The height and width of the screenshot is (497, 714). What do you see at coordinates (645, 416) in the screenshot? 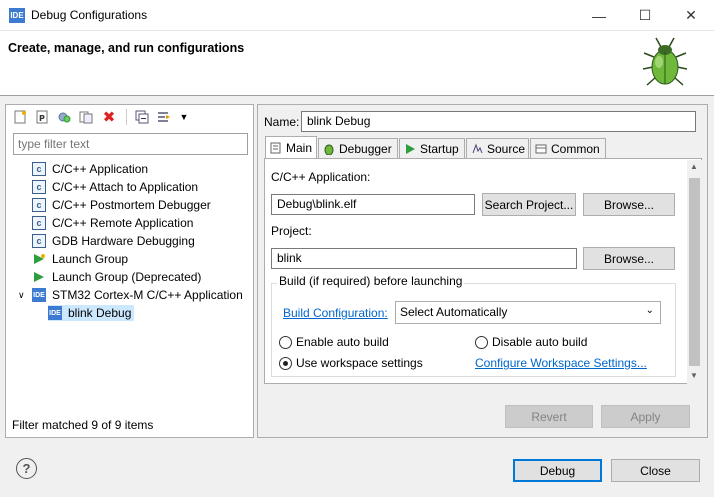
I see `apply-button: Apply` at bounding box center [645, 416].